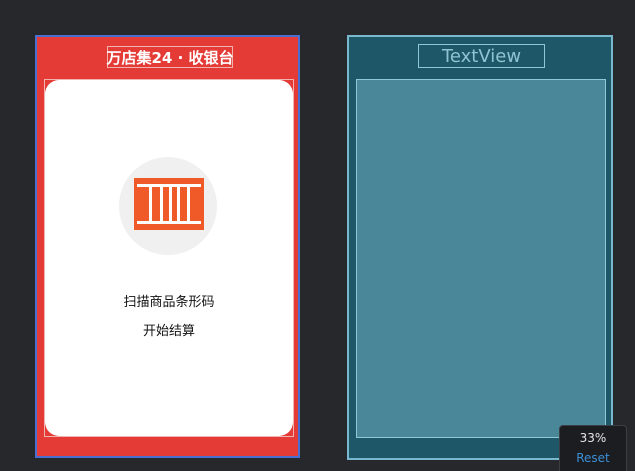 This screenshot has width=635, height=471. What do you see at coordinates (170, 57) in the screenshot?
I see `page-title: 万店集24 · 收银台` at bounding box center [170, 57].